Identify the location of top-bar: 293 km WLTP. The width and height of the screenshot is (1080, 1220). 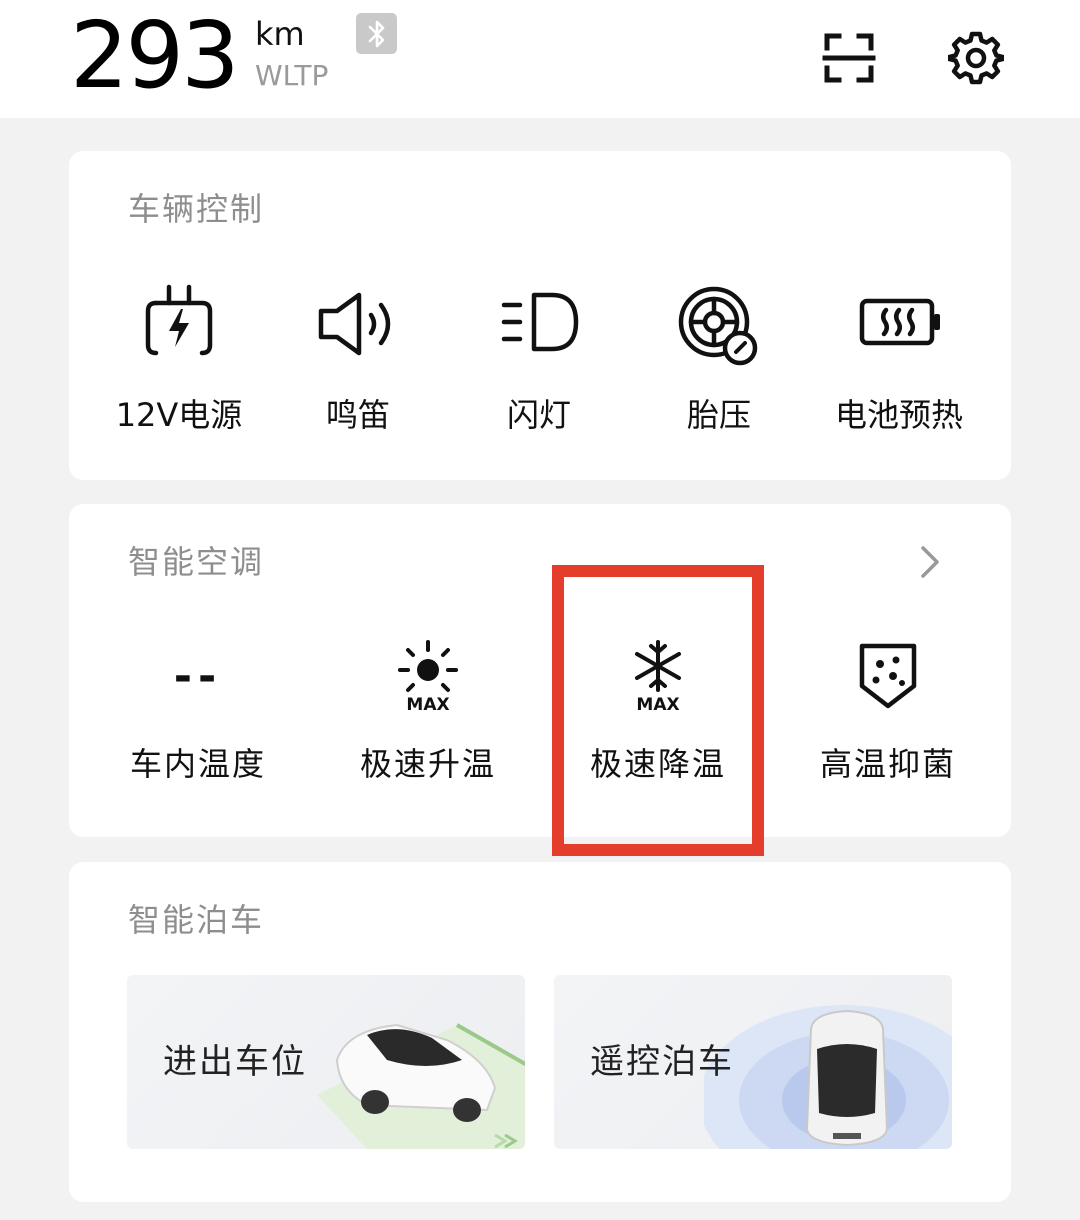
(540, 59).